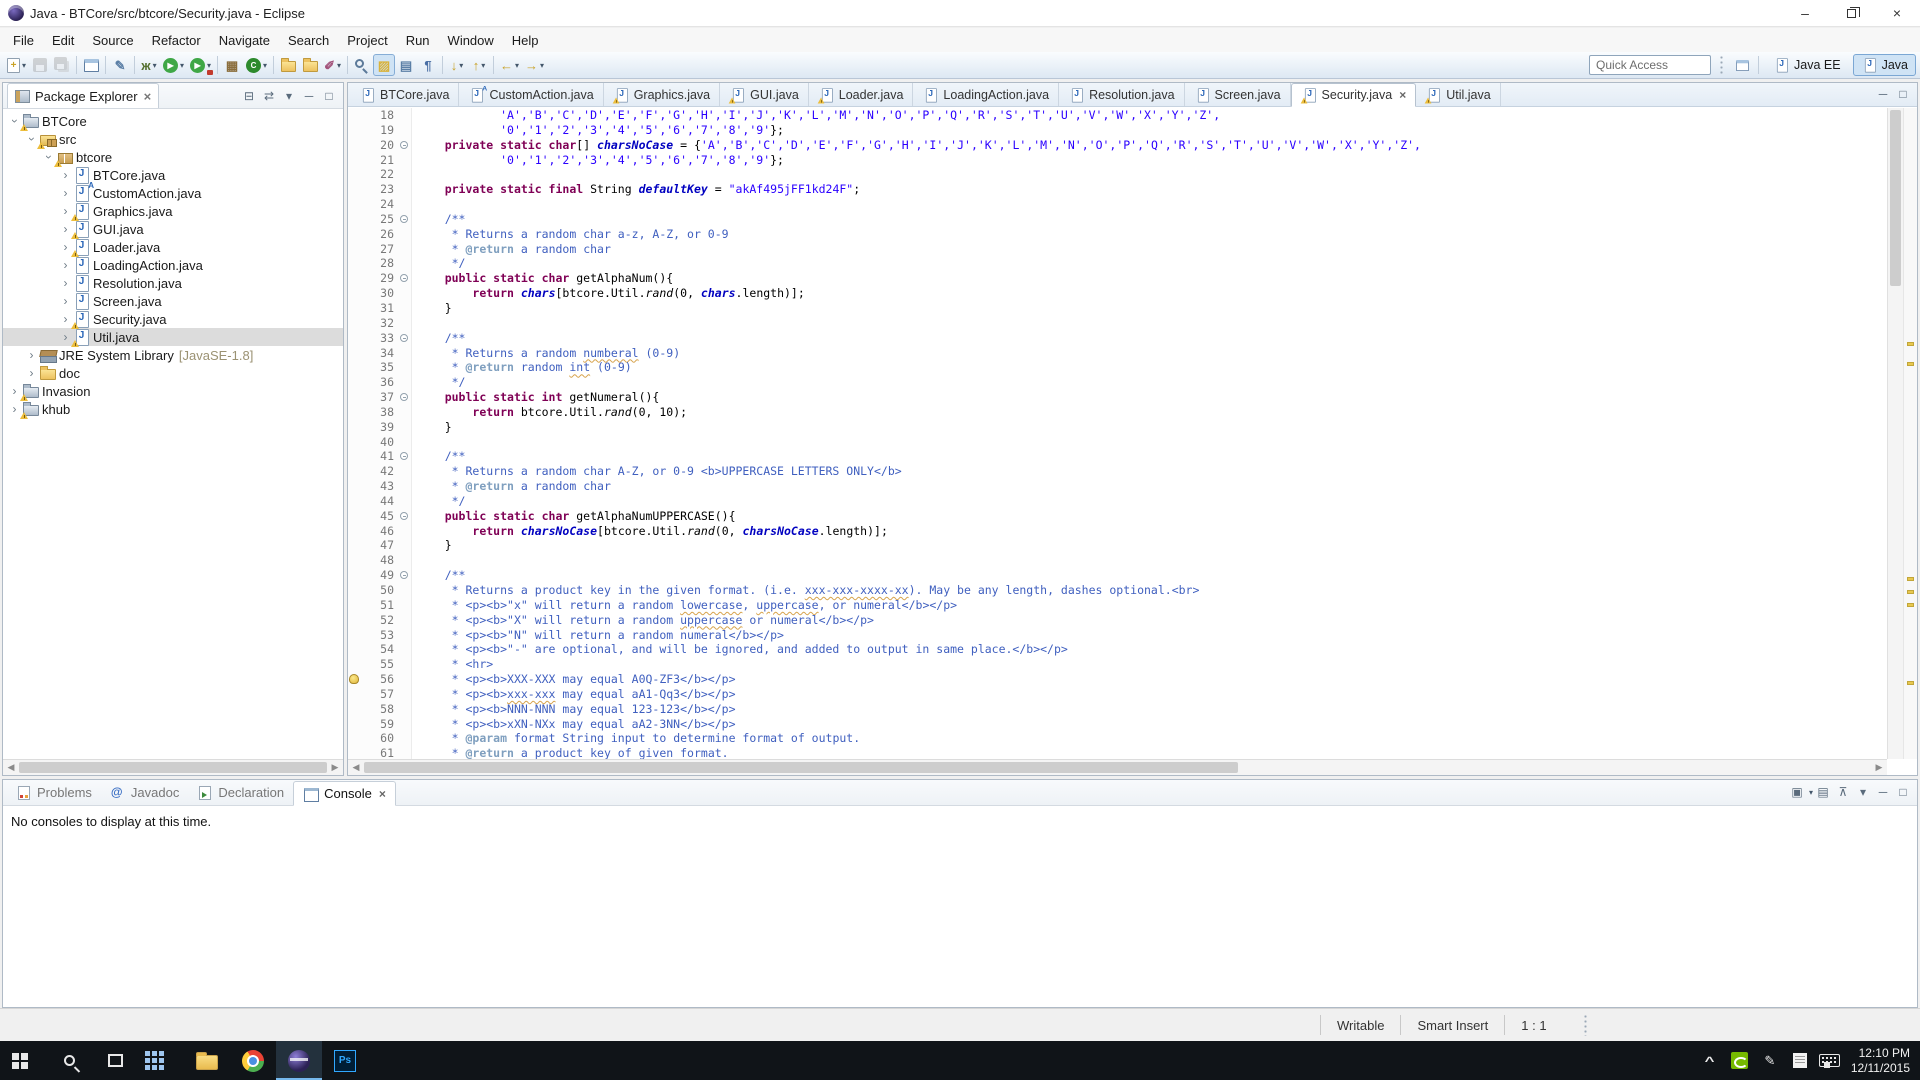 This screenshot has width=1920, height=1080. What do you see at coordinates (173, 373) in the screenshot?
I see `tree-item-doc: › doc` at bounding box center [173, 373].